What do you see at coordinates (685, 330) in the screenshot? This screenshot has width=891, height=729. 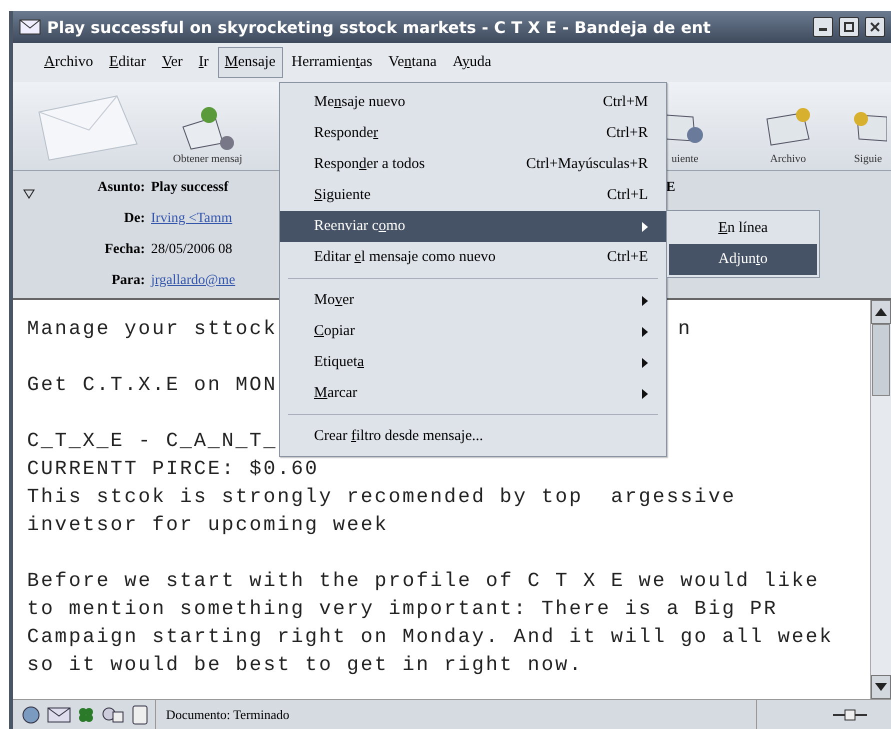 I see `message-line: n` at bounding box center [685, 330].